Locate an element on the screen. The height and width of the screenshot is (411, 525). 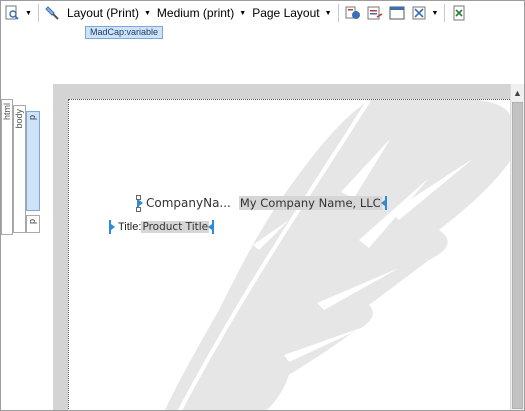
brush-icon is located at coordinates (53, 13).